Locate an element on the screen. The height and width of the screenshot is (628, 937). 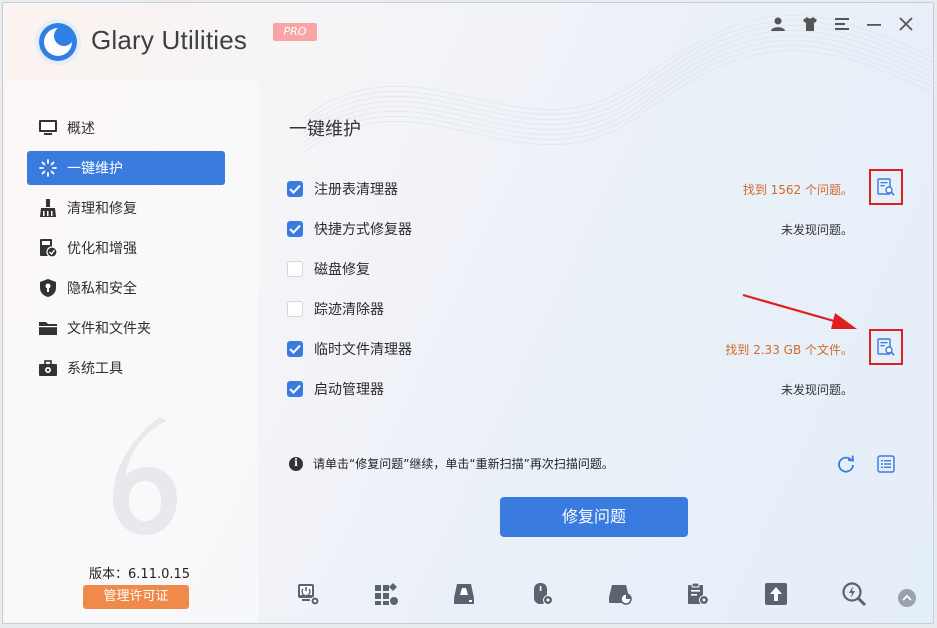
upload-icon is located at coordinates (776, 594).